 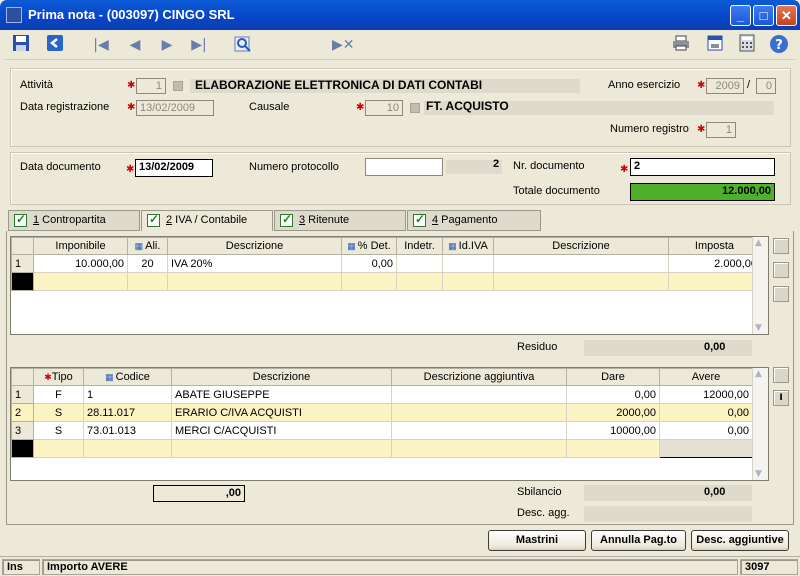 What do you see at coordinates (400, 45) in the screenshot?
I see `toolbar: |◀ ◀ ▶ ▶| ▶✕ ?` at bounding box center [400, 45].